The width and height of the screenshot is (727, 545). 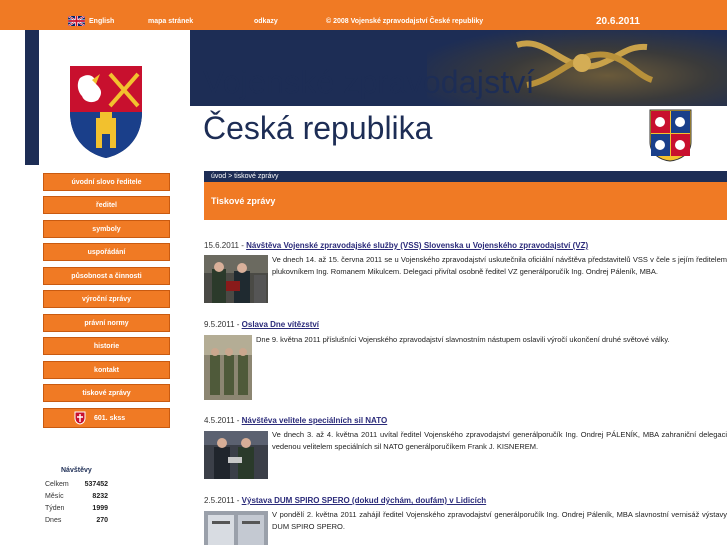 I want to click on stats-row: Měsíc 8232, so click(x=76, y=496).